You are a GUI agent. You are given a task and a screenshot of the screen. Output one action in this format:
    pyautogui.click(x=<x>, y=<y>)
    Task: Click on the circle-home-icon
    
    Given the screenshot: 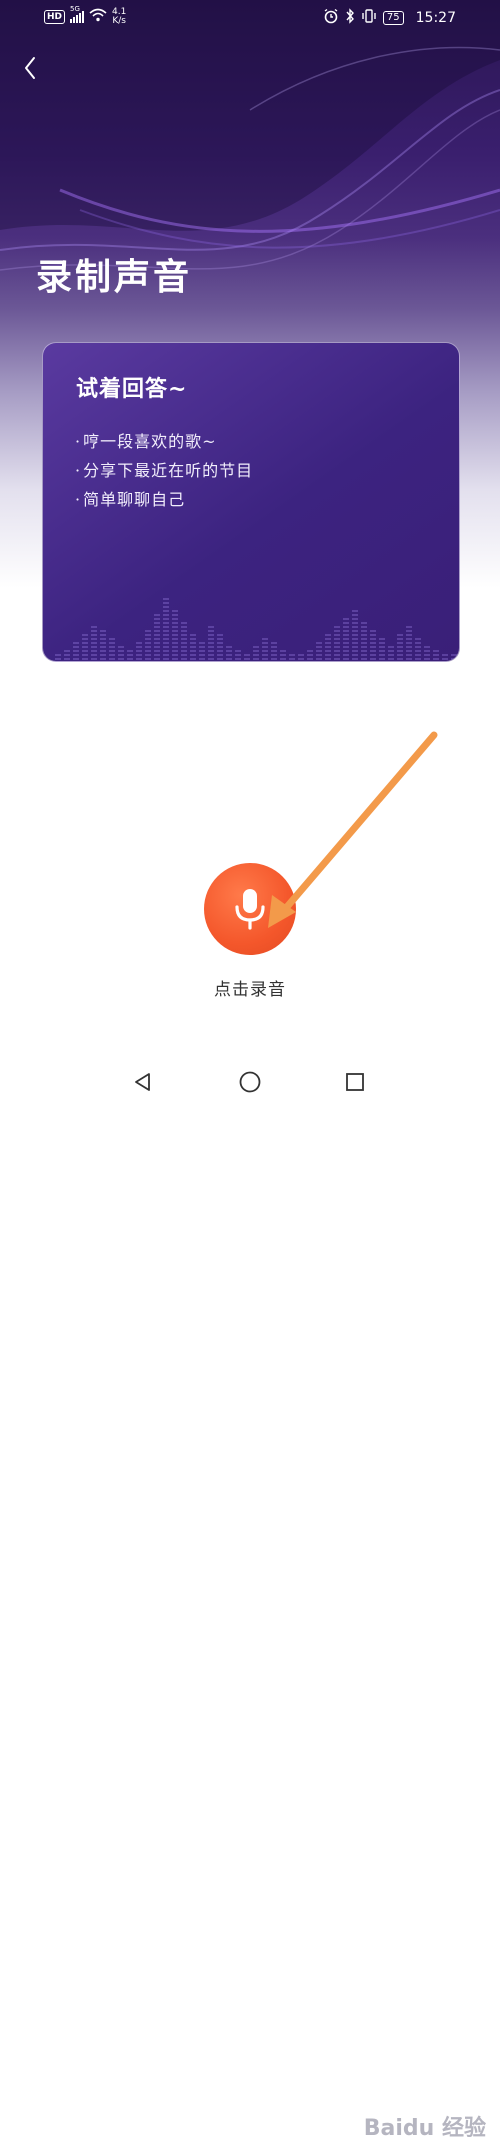 What is the action you would take?
    pyautogui.click(x=250, y=1082)
    